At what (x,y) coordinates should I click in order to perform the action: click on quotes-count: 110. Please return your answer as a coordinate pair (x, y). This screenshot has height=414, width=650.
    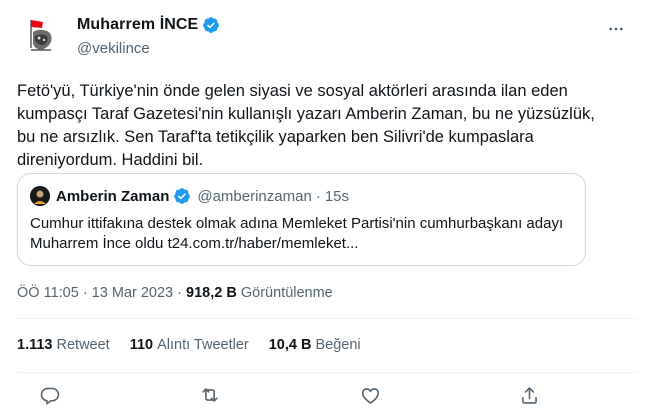
    Looking at the image, I should click on (141, 345).